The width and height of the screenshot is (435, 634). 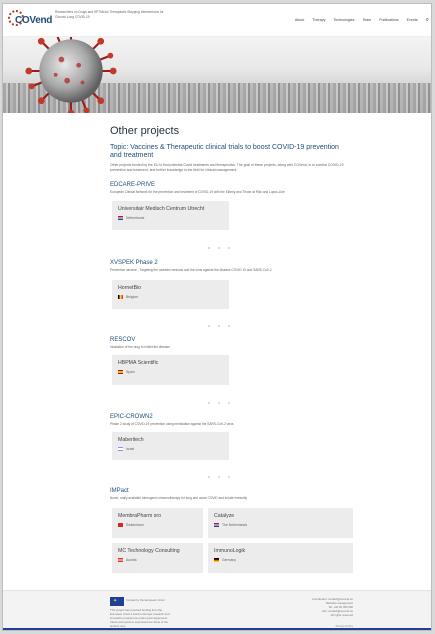 I want to click on austria-flag-icon, so click(x=120, y=560).